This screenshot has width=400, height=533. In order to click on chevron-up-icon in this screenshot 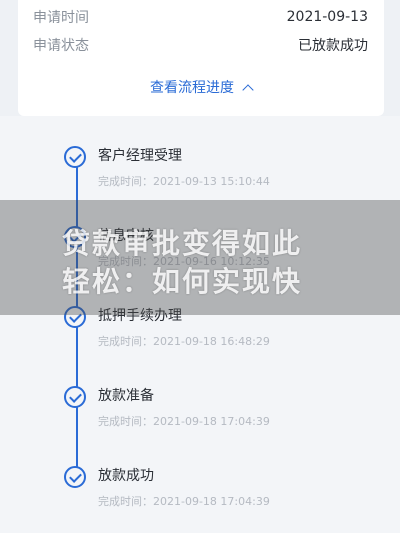, I will do `click(248, 89)`.